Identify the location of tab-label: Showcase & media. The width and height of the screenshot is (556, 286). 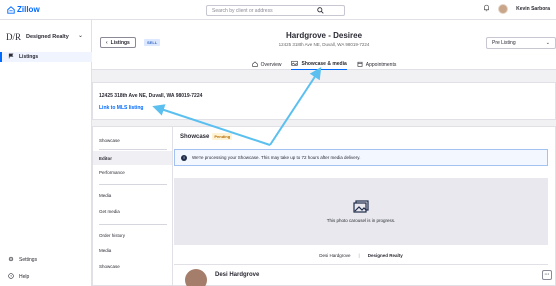
(324, 64).